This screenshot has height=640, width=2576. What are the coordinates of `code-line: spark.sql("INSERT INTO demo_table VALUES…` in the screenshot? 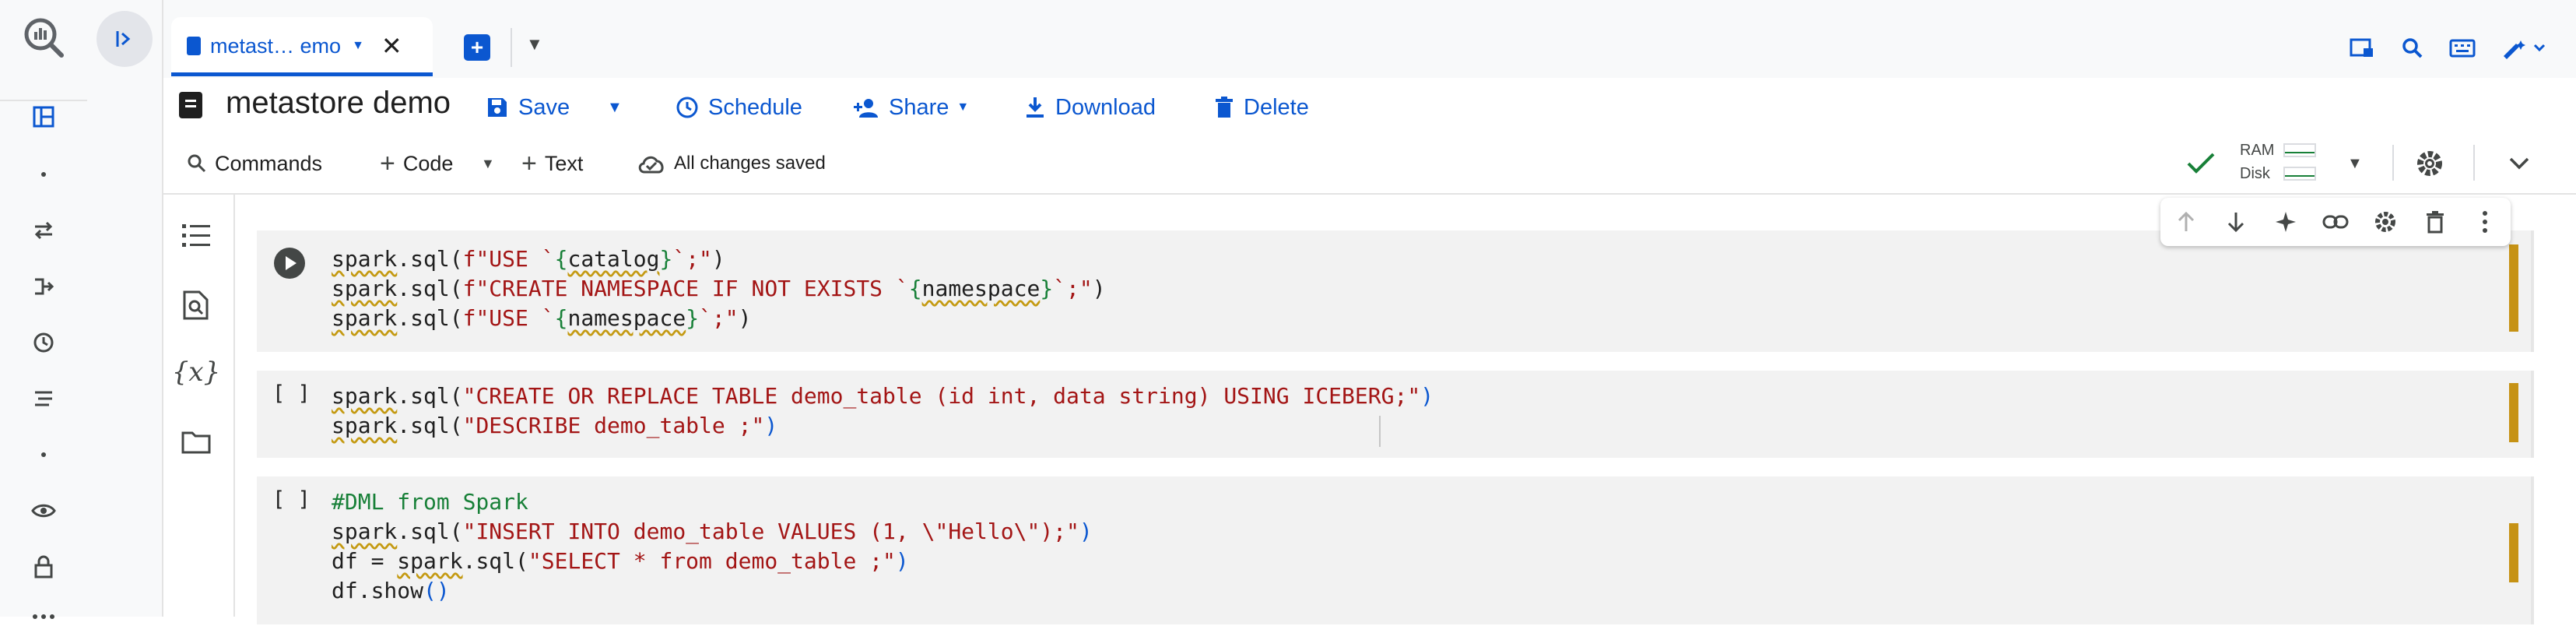 It's located at (713, 532).